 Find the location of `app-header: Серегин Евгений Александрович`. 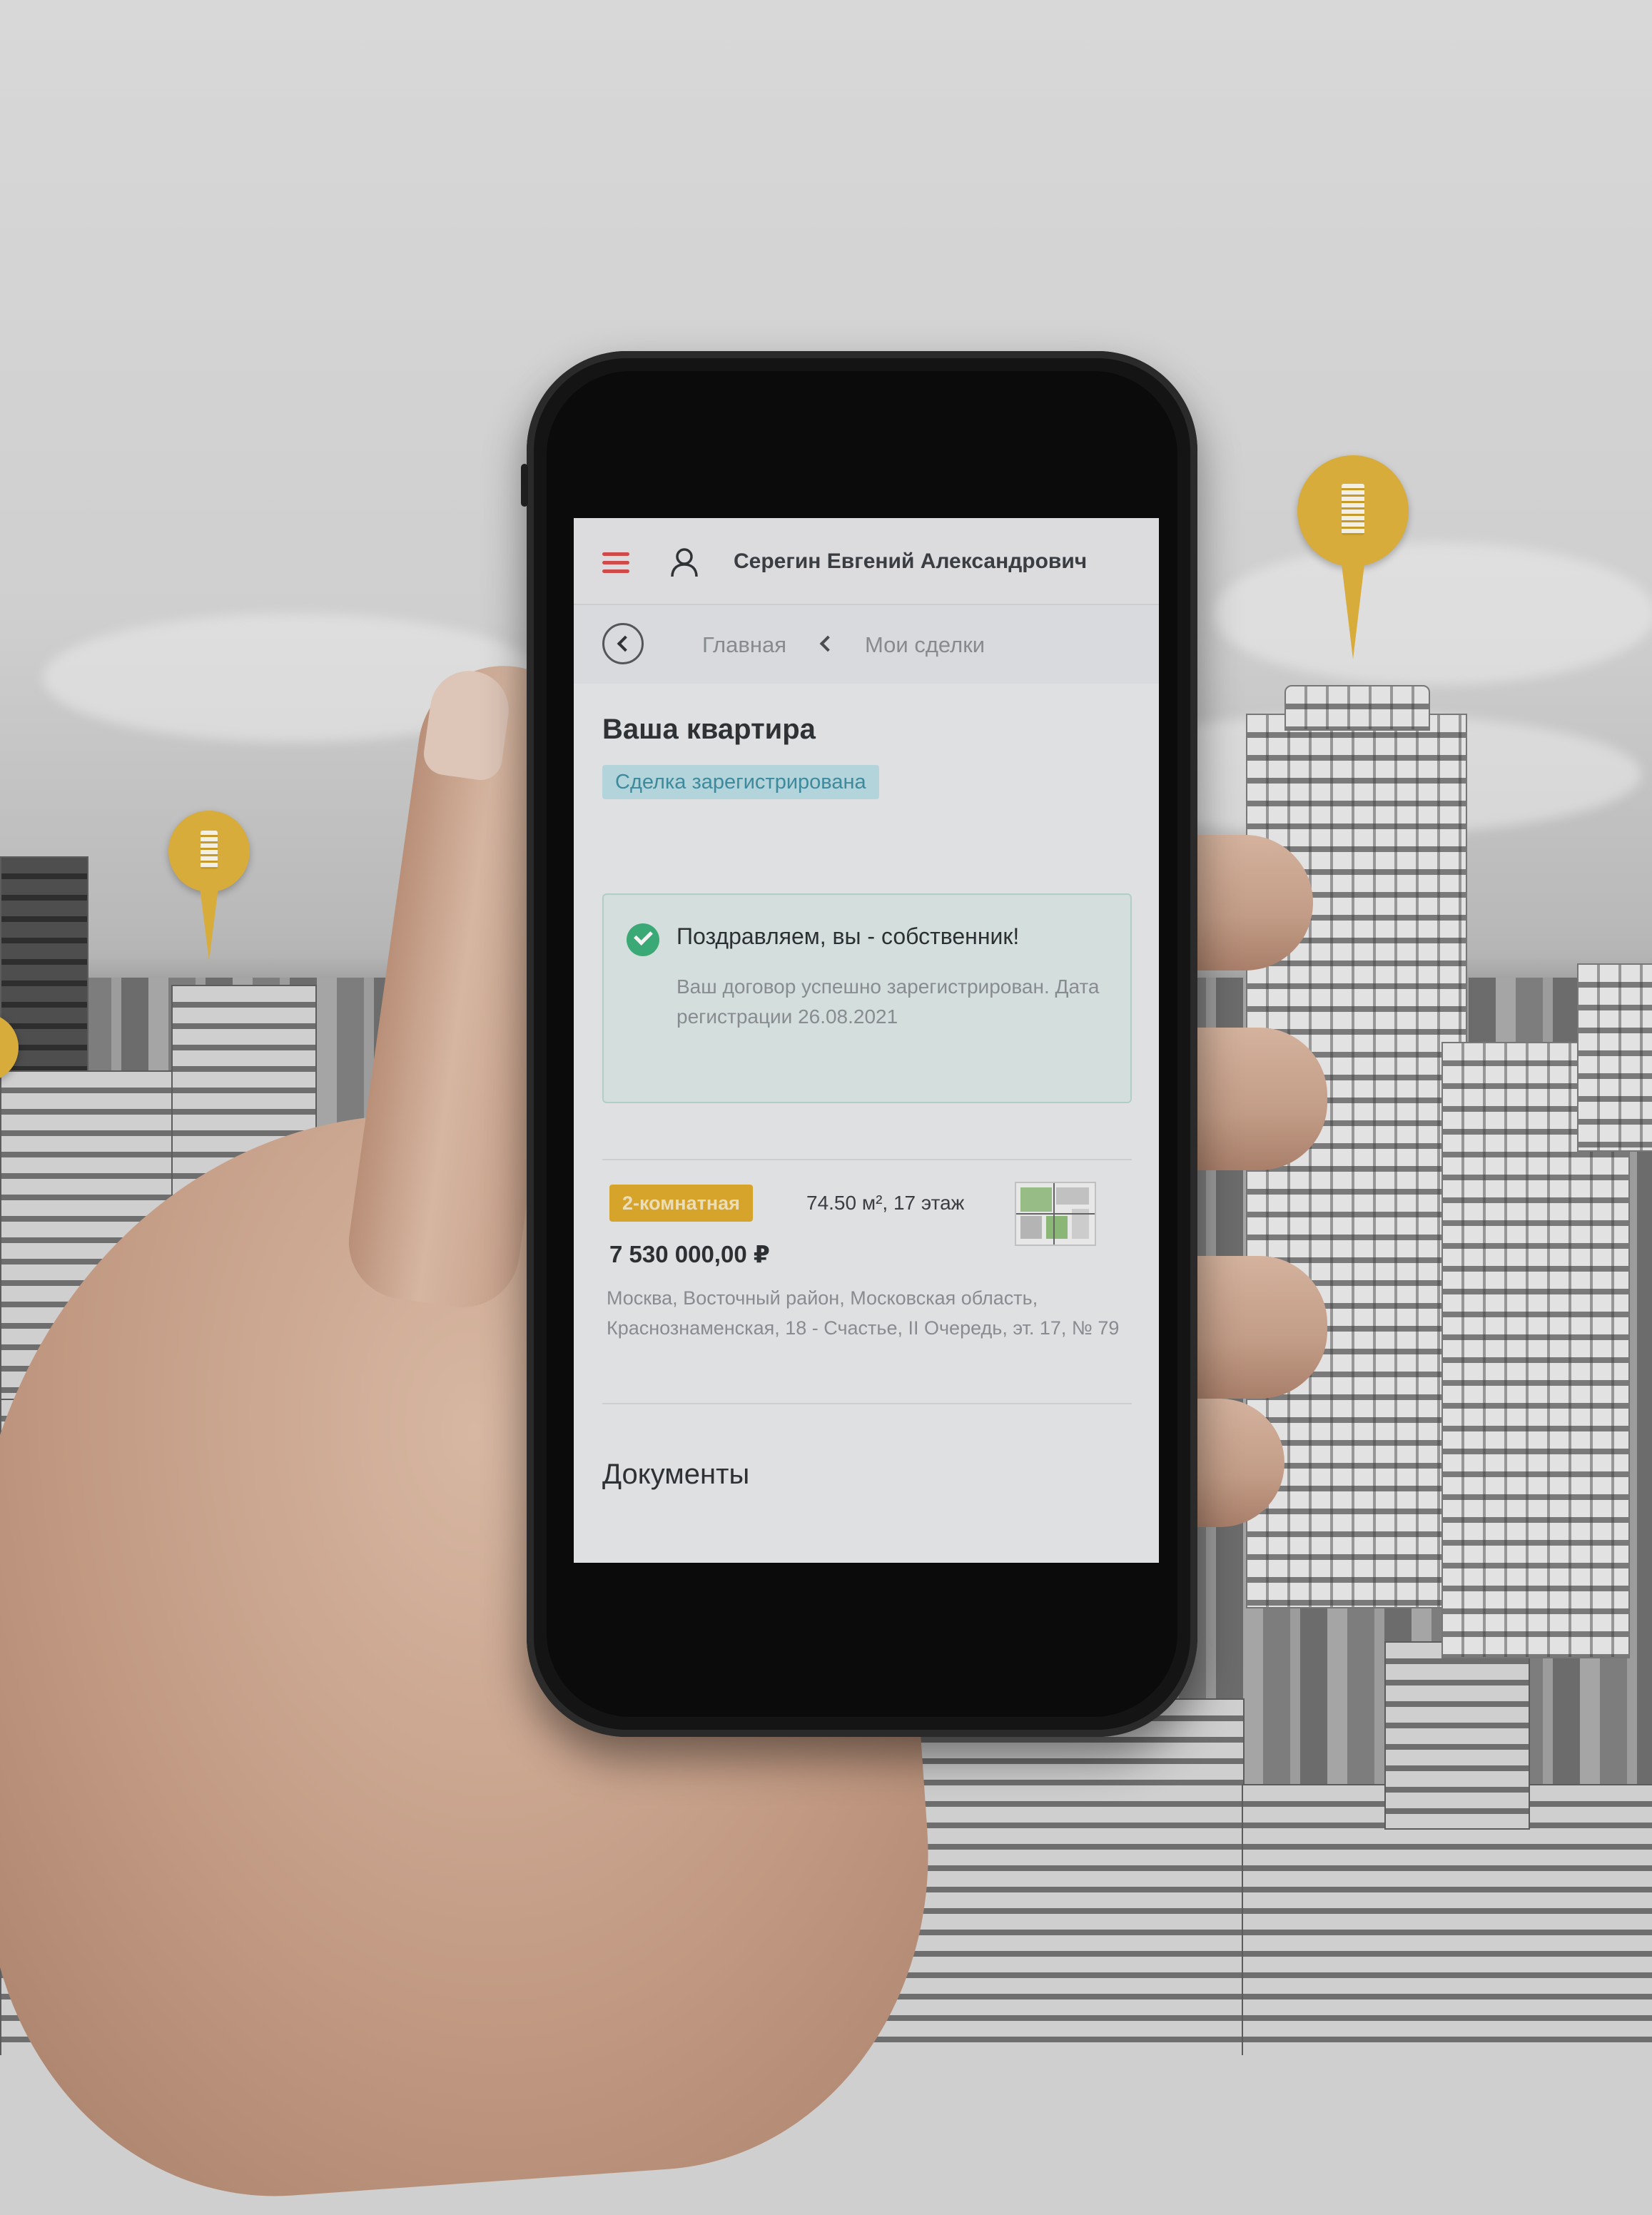

app-header: Серегин Евгений Александрович is located at coordinates (866, 561).